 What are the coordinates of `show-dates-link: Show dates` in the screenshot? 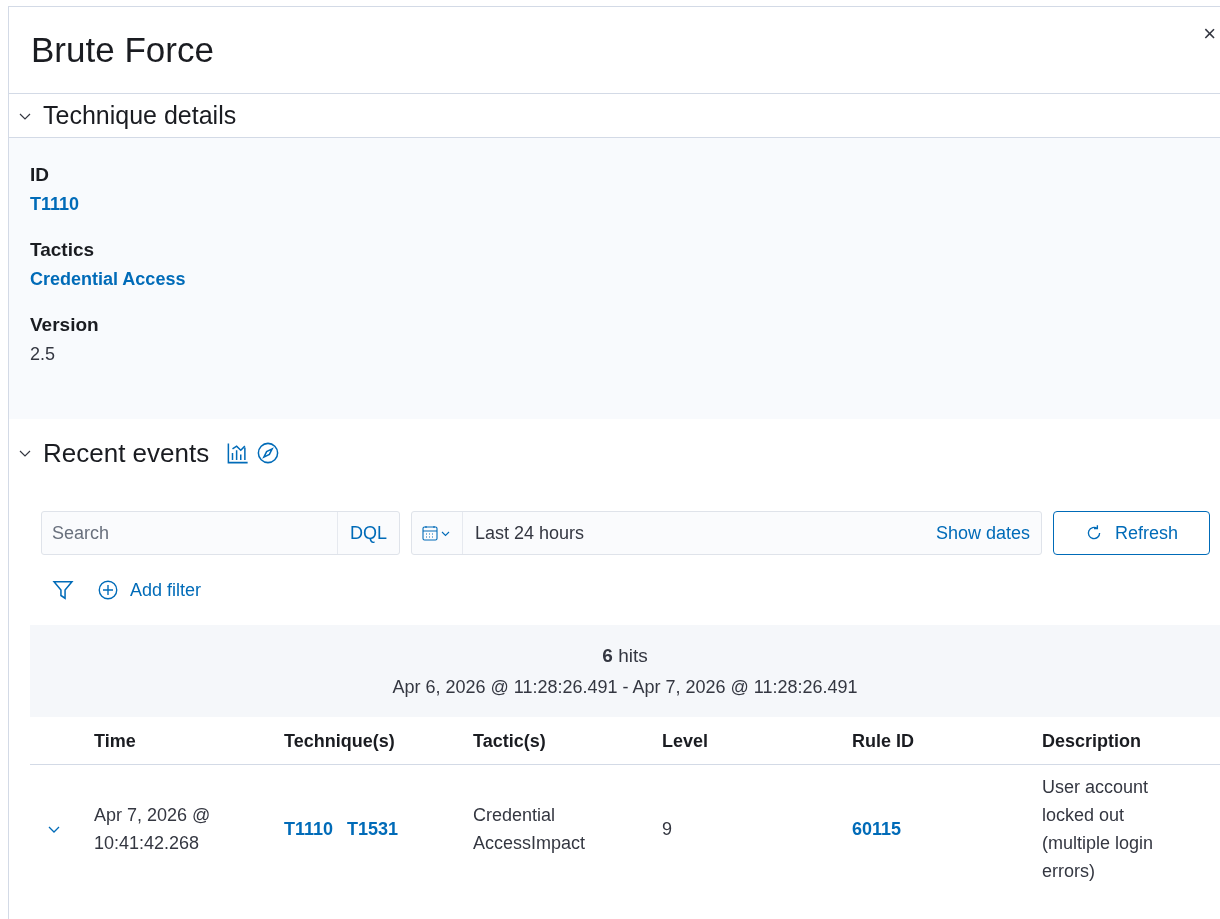 It's located at (988, 533).